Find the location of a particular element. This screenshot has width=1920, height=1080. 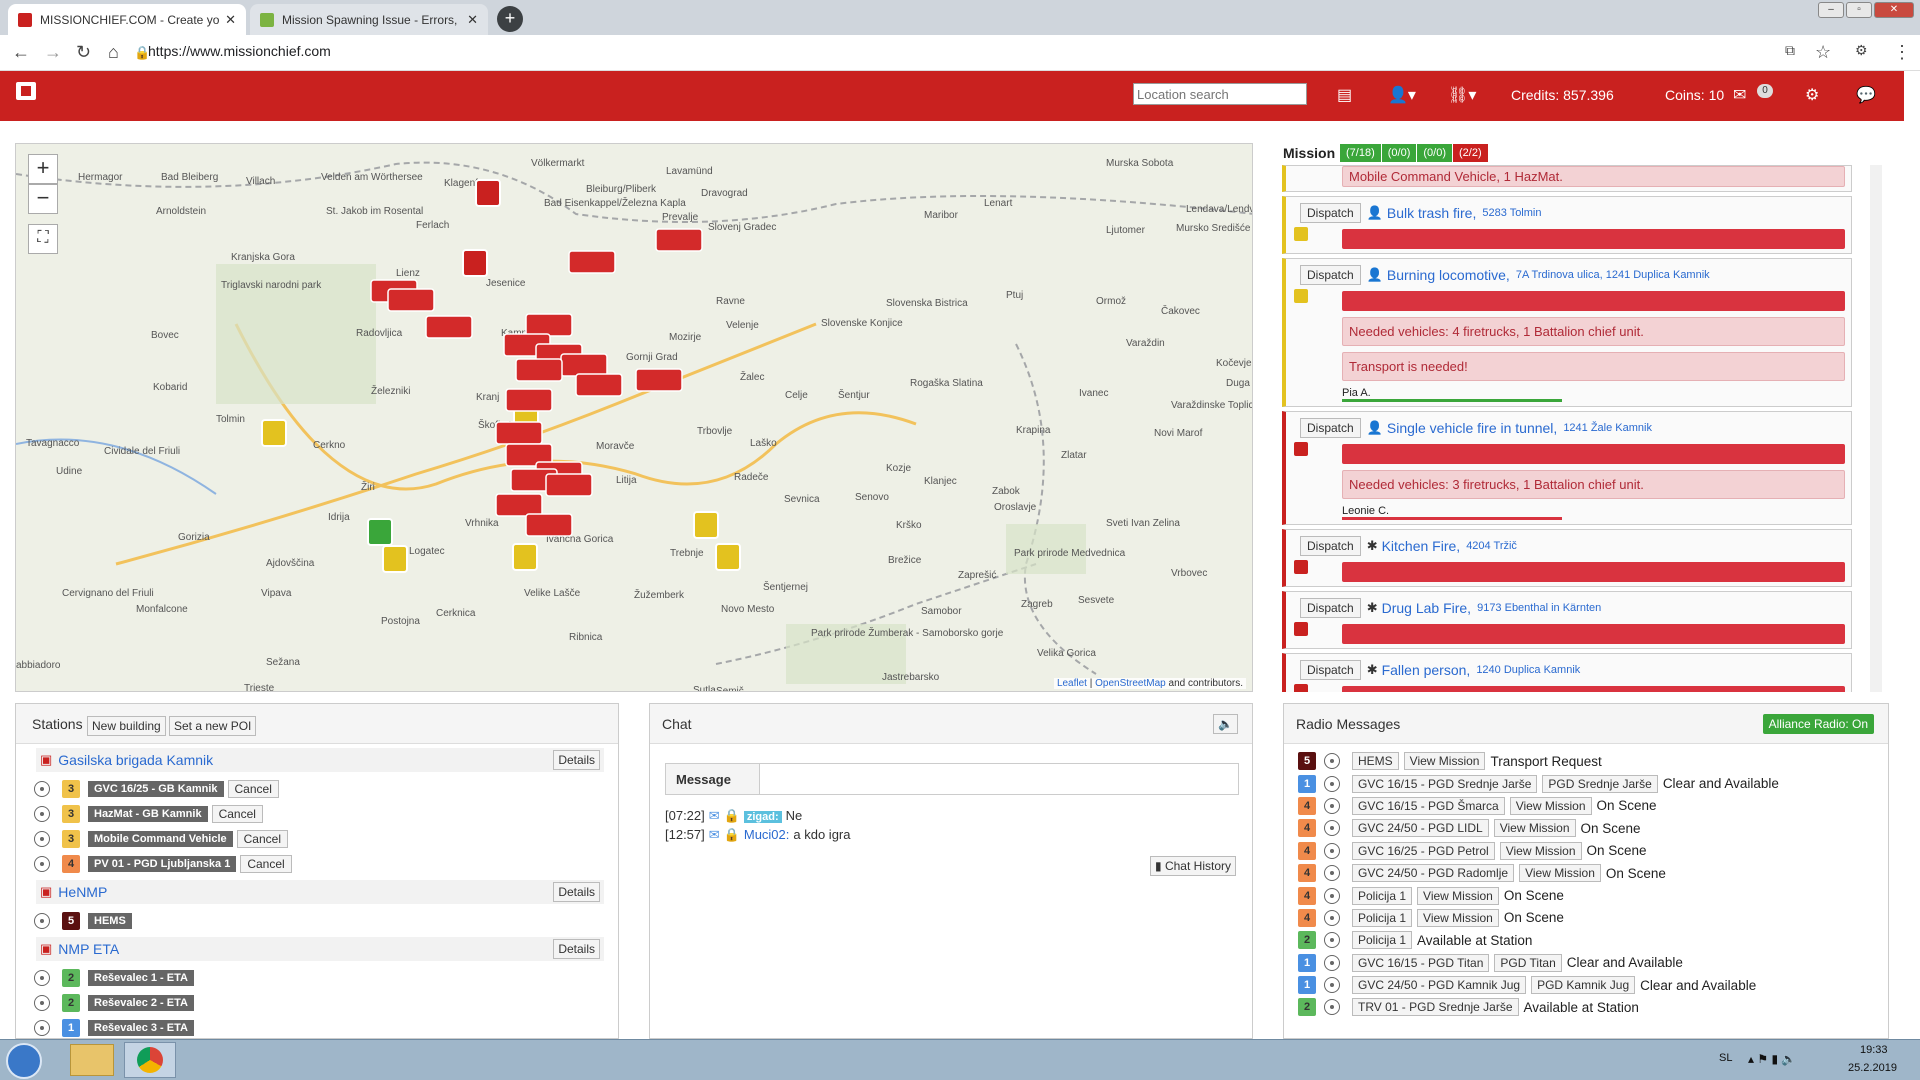

new-tab-button: + is located at coordinates (510, 19).